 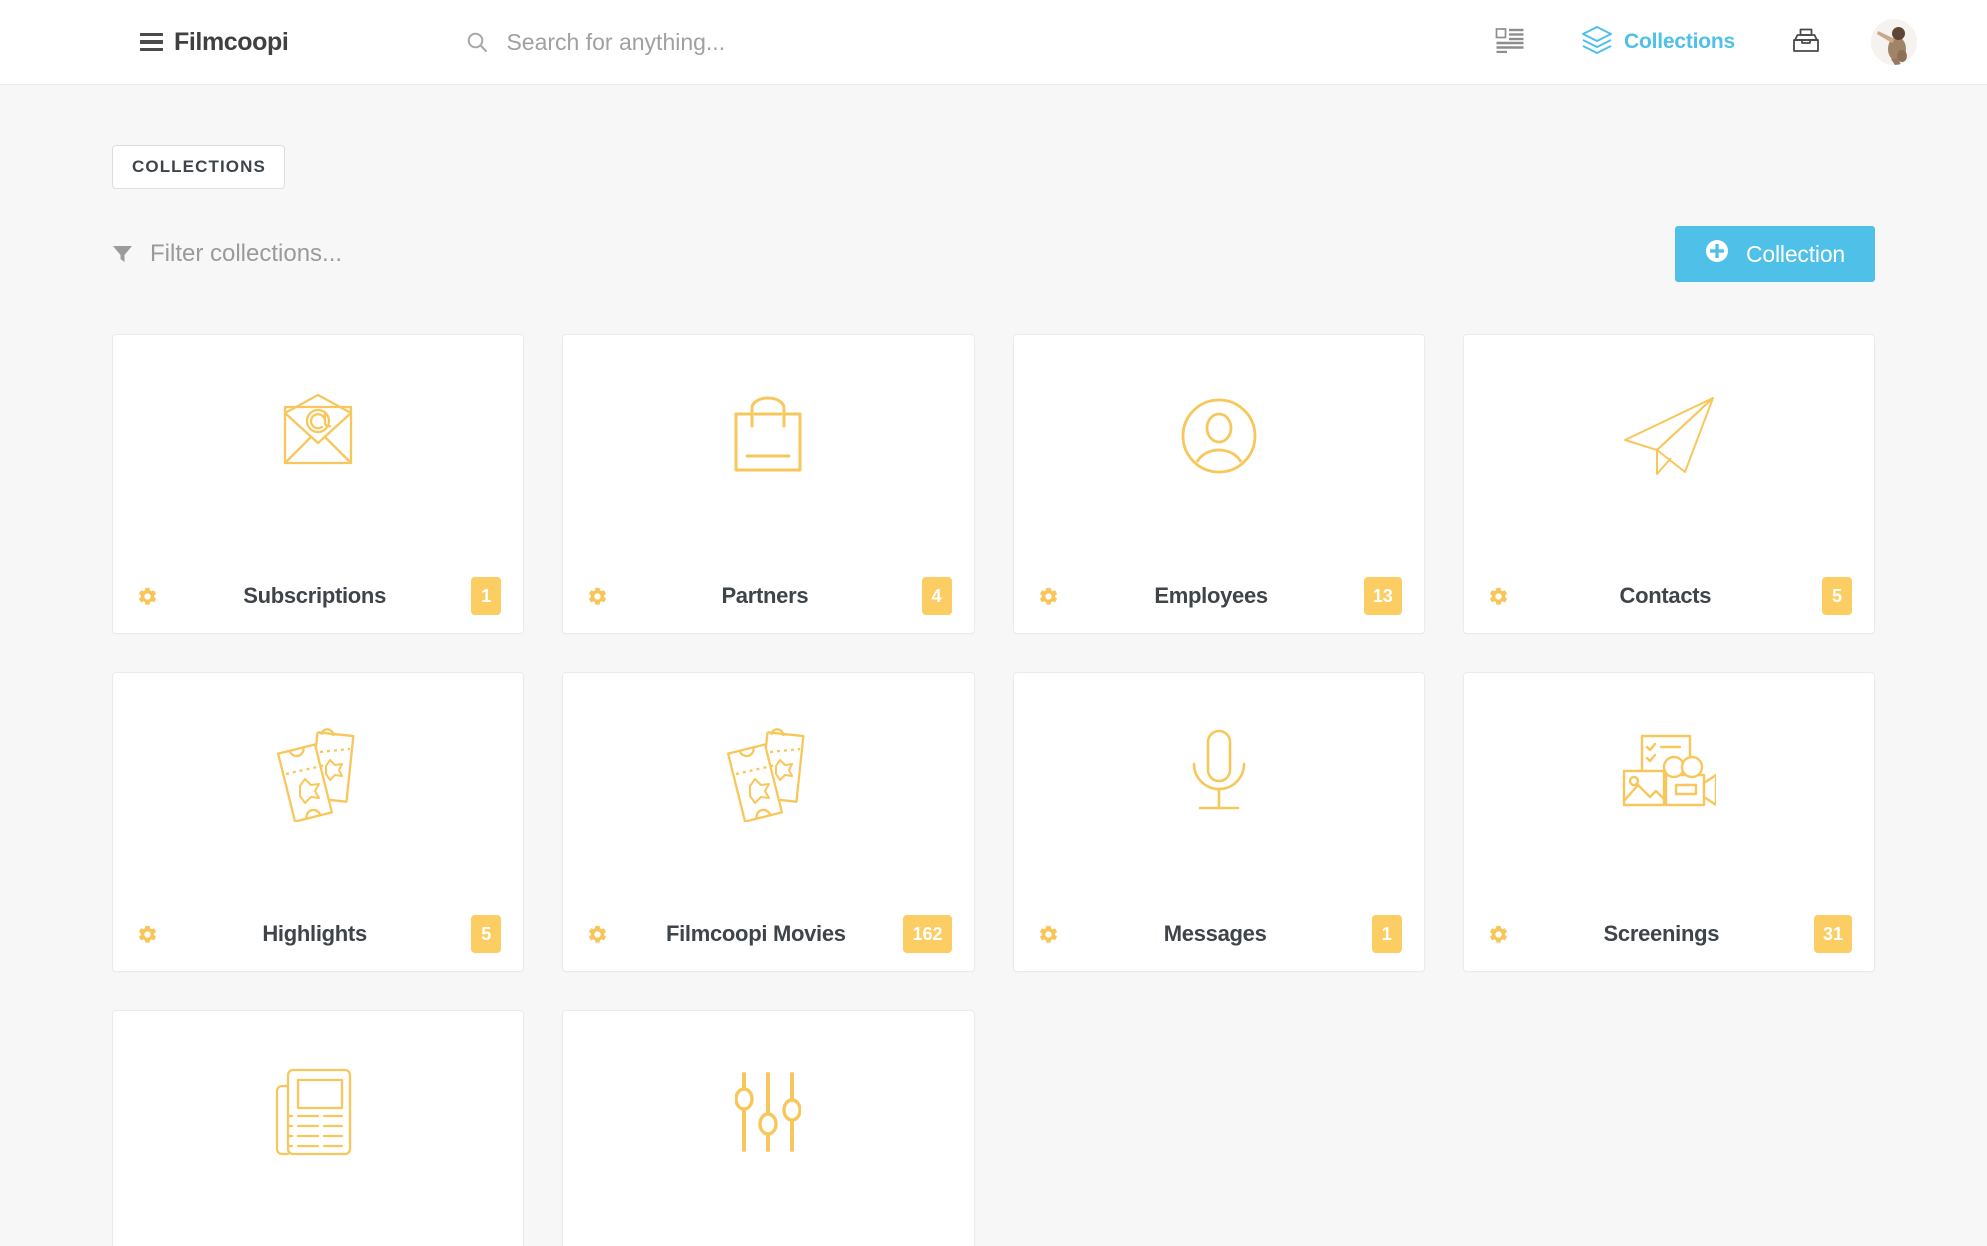 I want to click on layers-icon, so click(x=1597, y=42).